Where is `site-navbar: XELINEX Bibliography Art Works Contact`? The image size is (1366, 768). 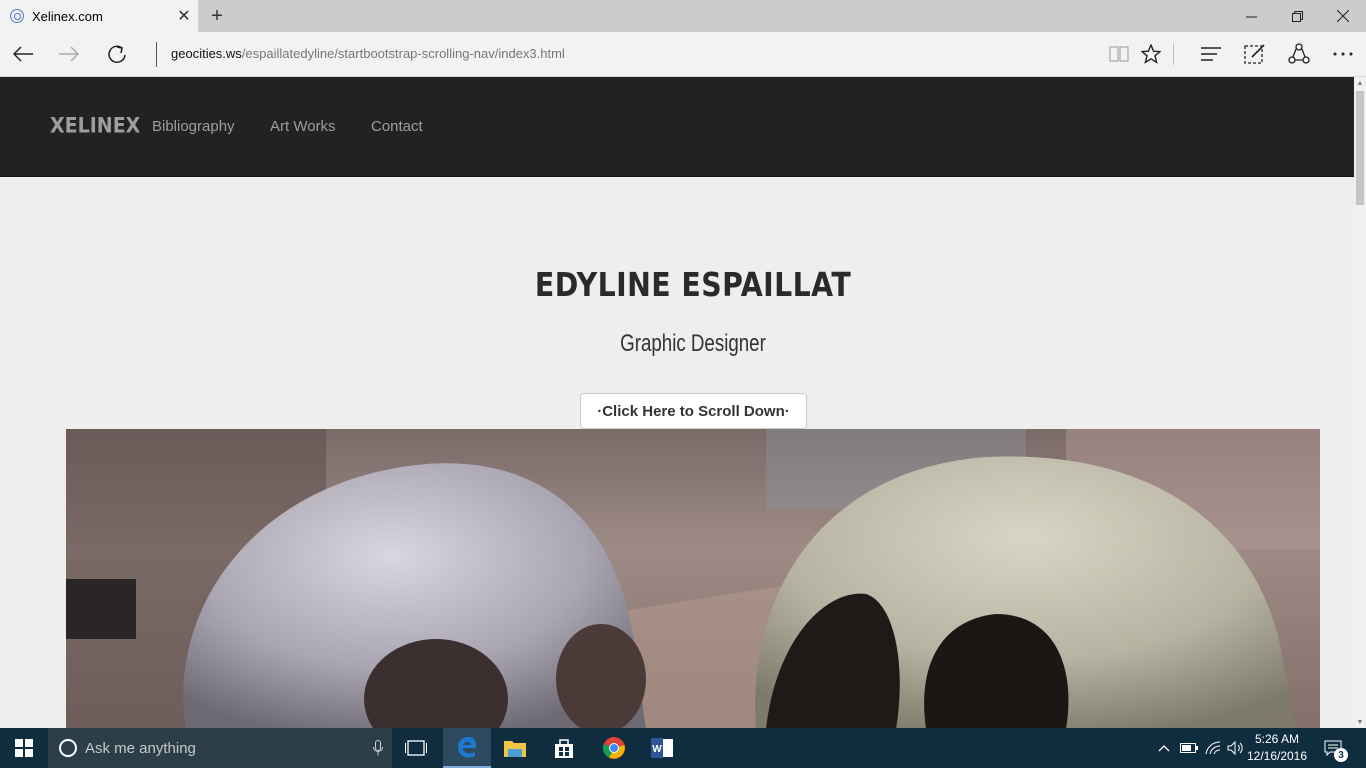
site-navbar: XELINEX Bibliography Art Works Contact is located at coordinates (677, 127).